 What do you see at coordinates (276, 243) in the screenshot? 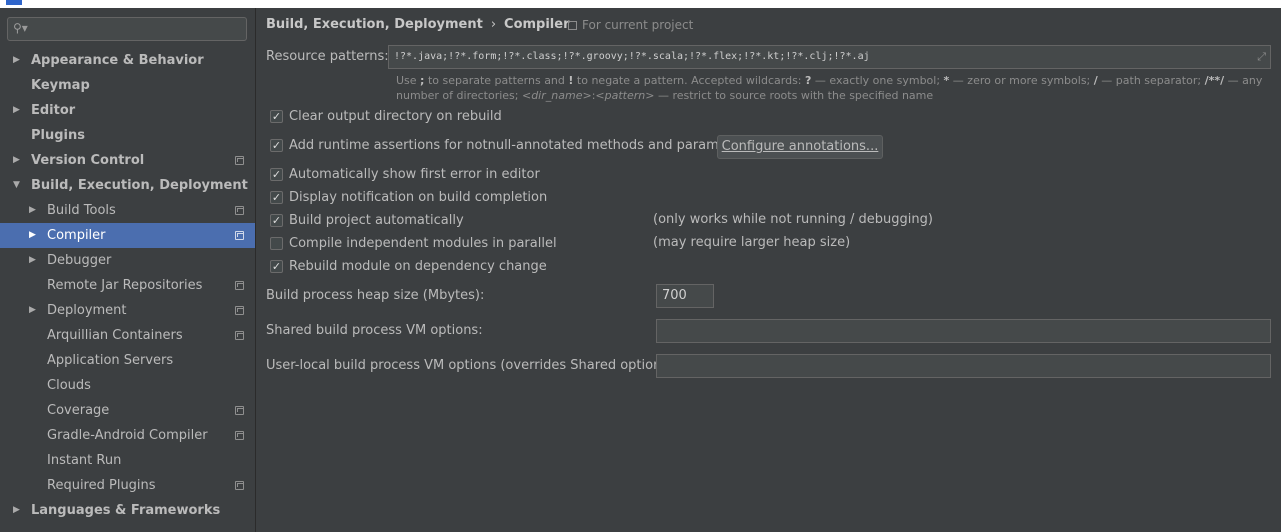
I see `checkbox` at bounding box center [276, 243].